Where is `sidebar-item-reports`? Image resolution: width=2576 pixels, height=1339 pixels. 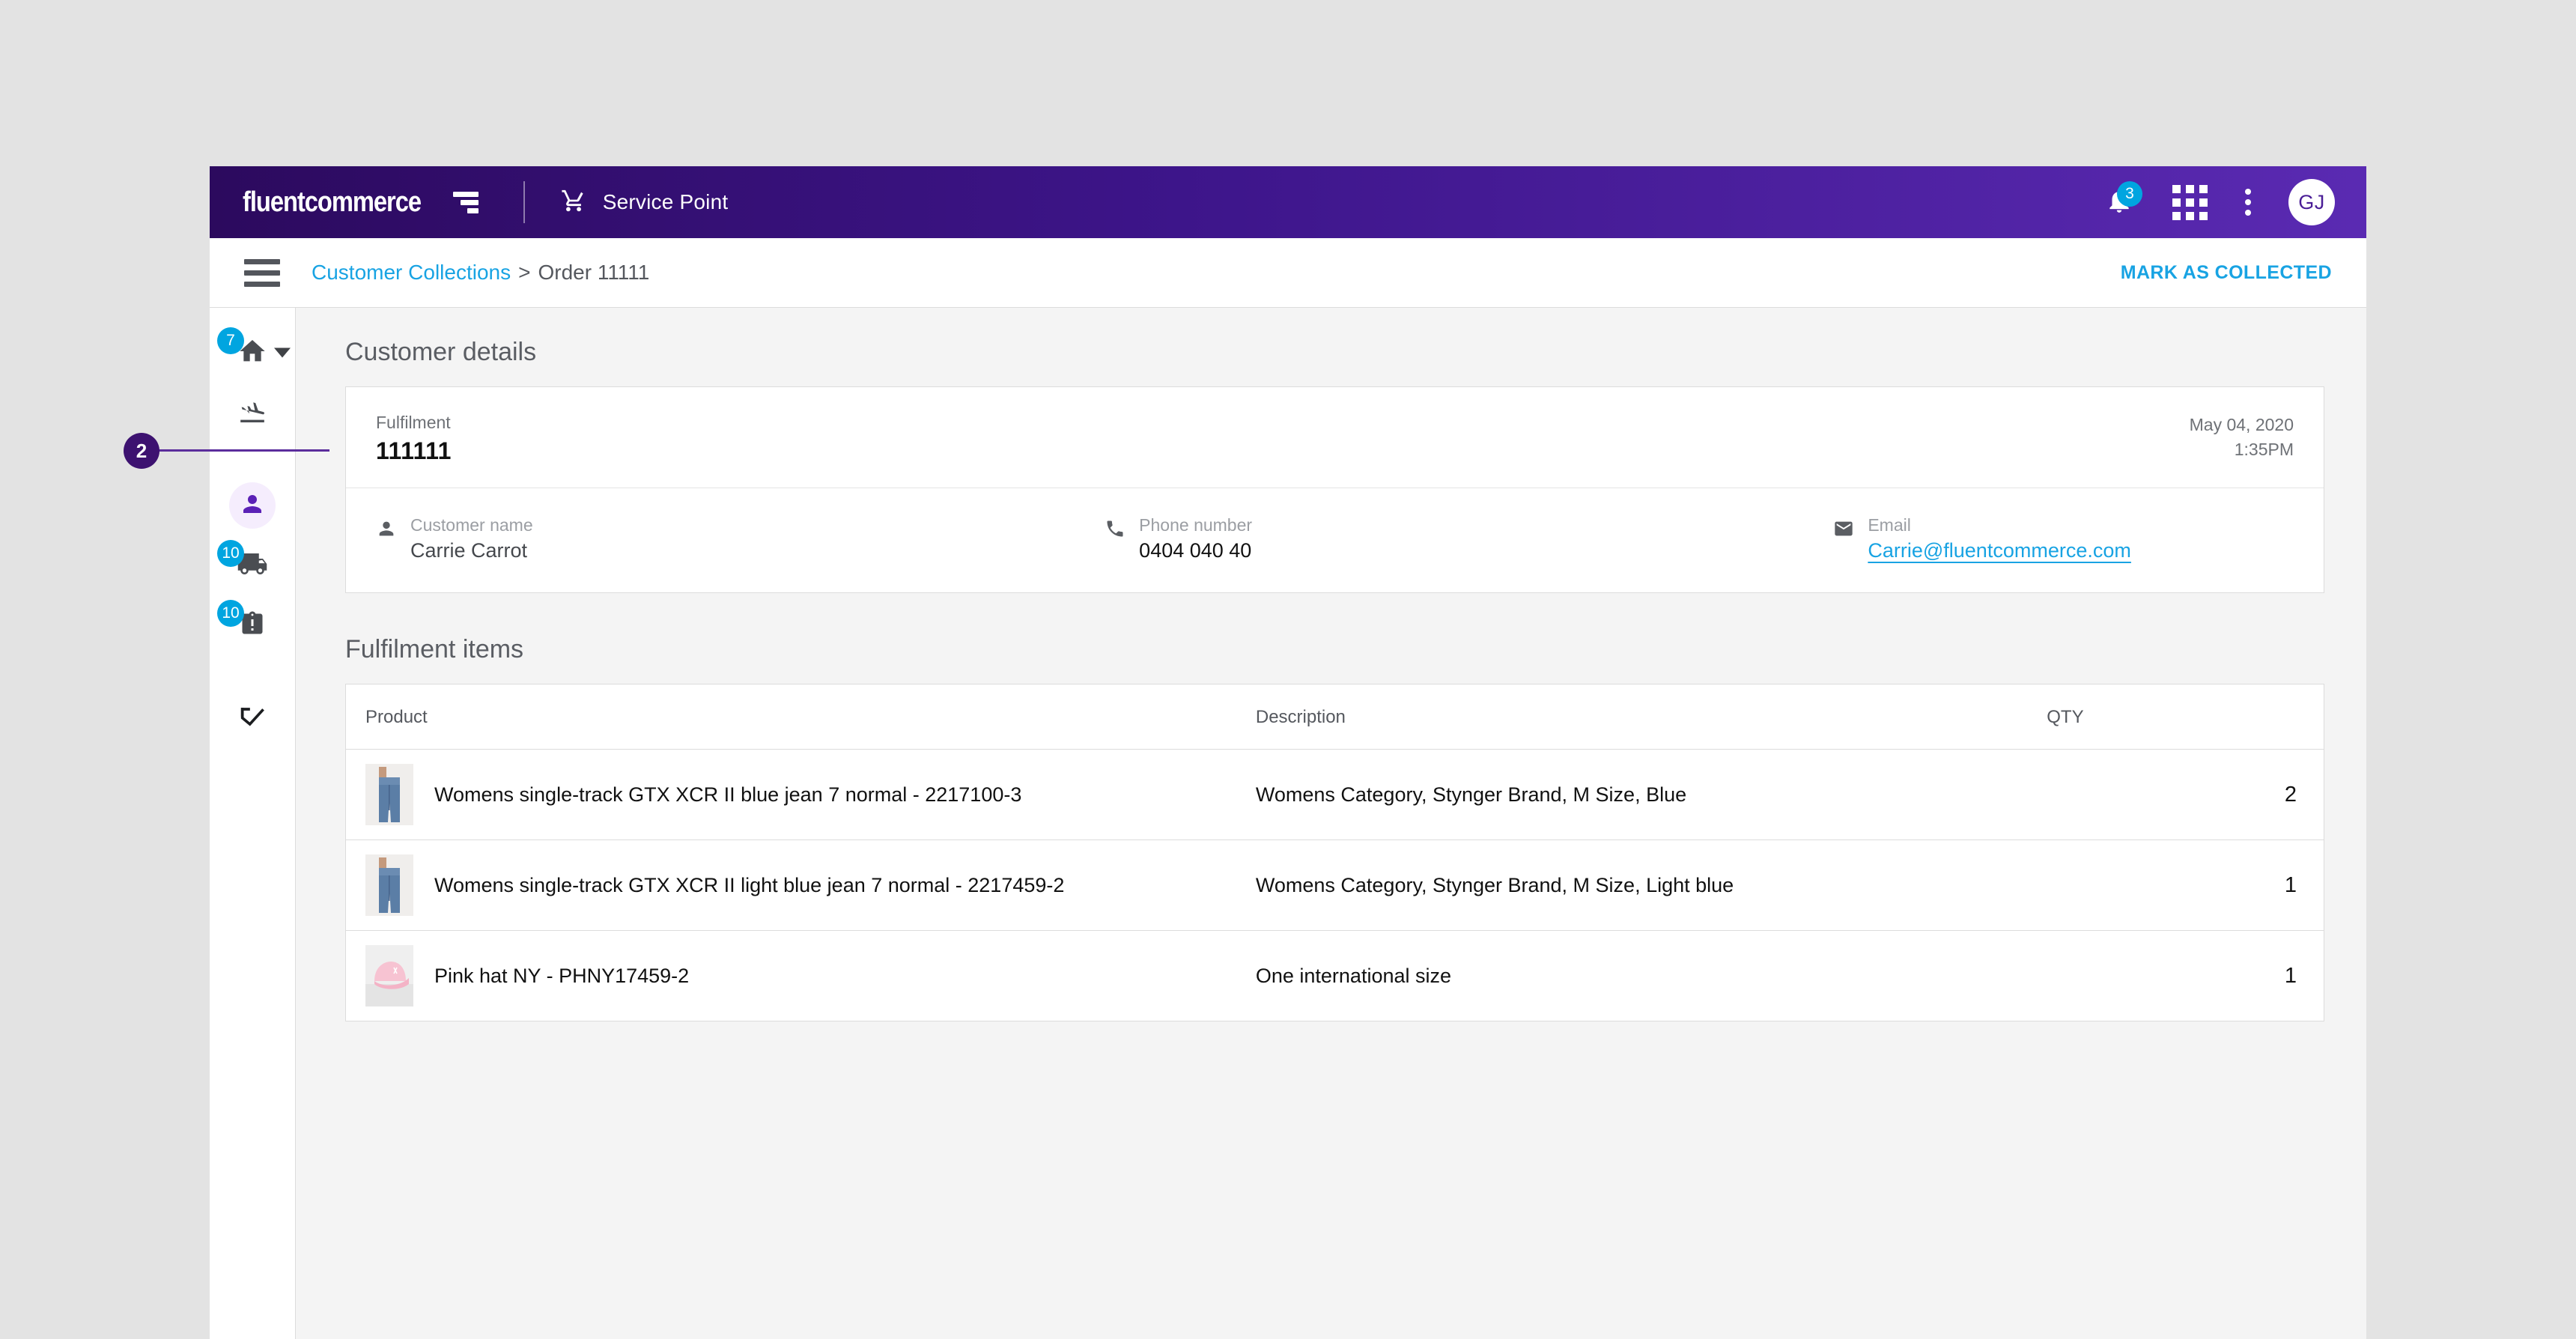
sidebar-item-reports is located at coordinates (252, 718).